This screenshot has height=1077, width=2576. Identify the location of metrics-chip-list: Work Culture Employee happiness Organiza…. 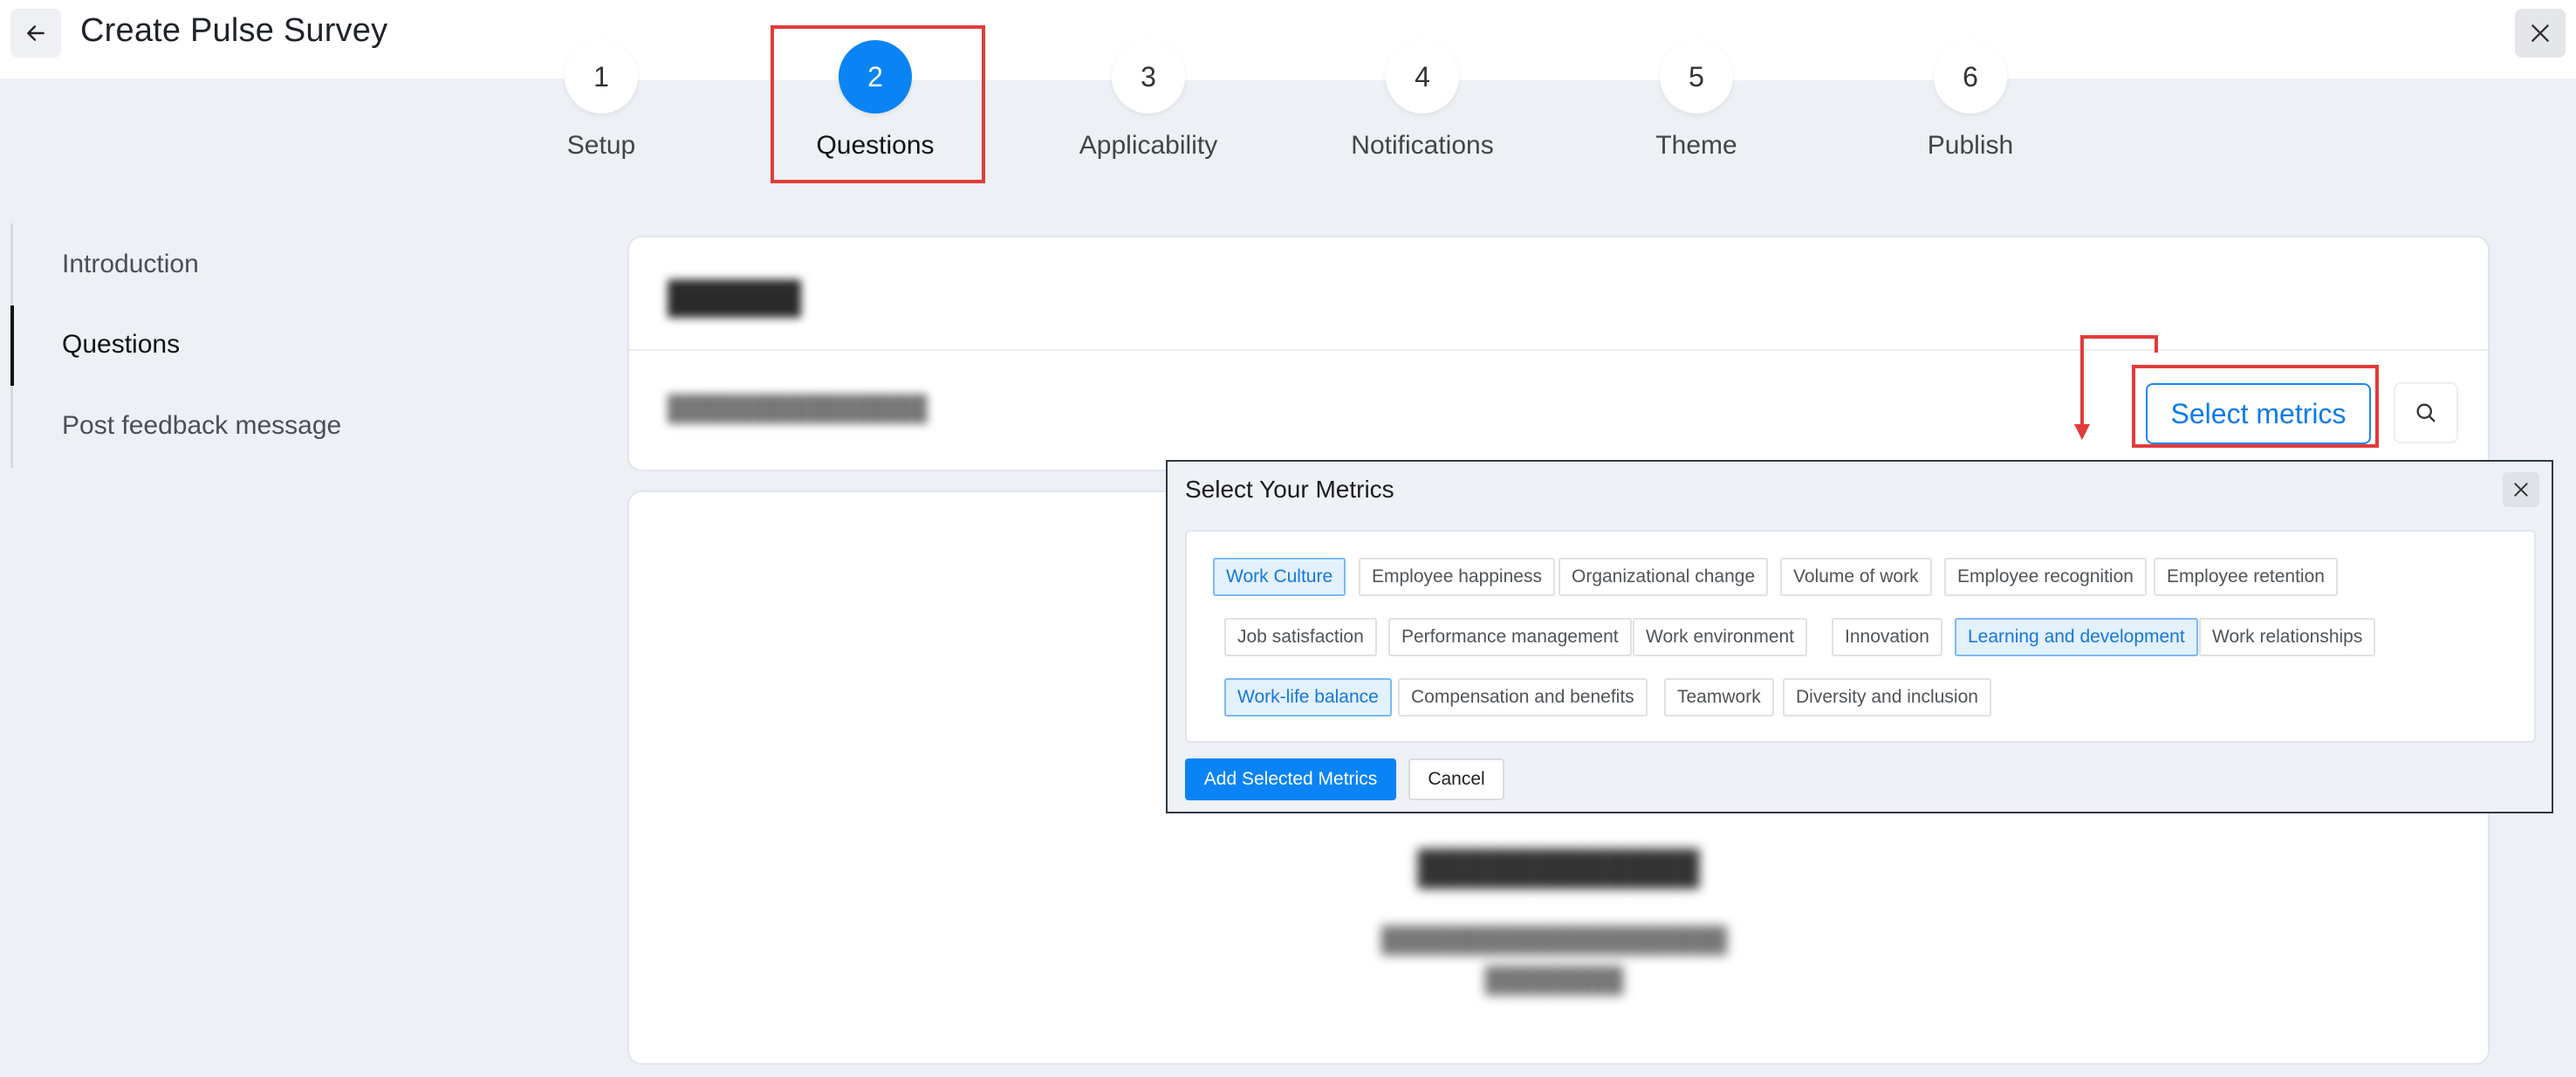
(1861, 636).